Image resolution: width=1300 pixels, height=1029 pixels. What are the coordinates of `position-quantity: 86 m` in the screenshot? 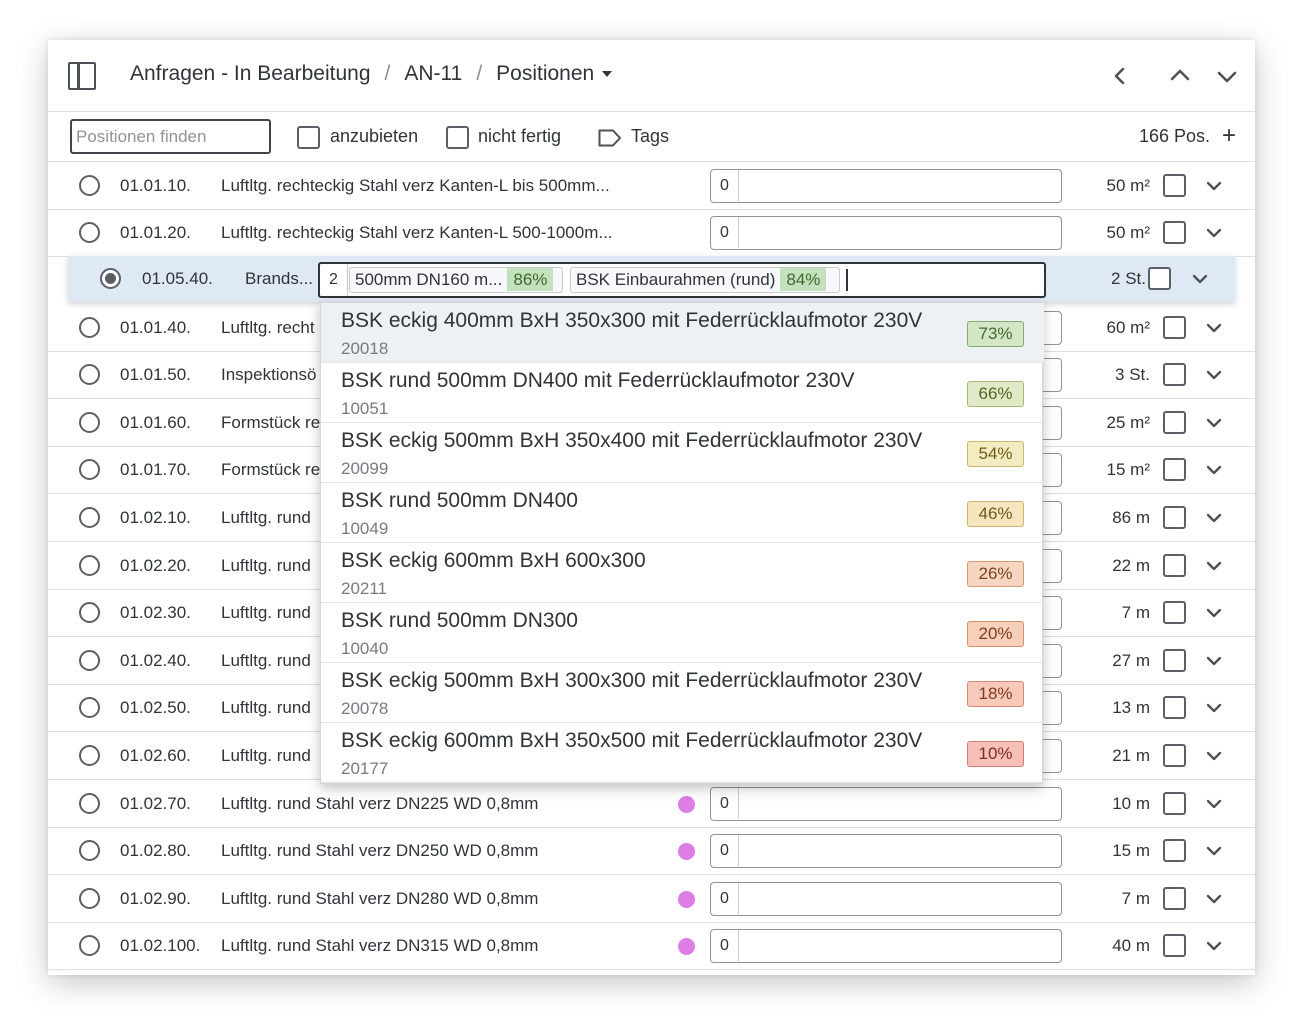 It's located at (1131, 517).